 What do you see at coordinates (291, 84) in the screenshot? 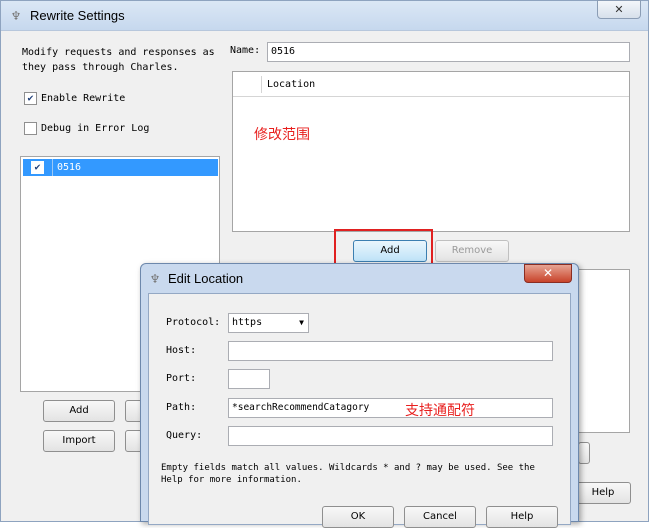
I see `location-column-header: Location` at bounding box center [291, 84].